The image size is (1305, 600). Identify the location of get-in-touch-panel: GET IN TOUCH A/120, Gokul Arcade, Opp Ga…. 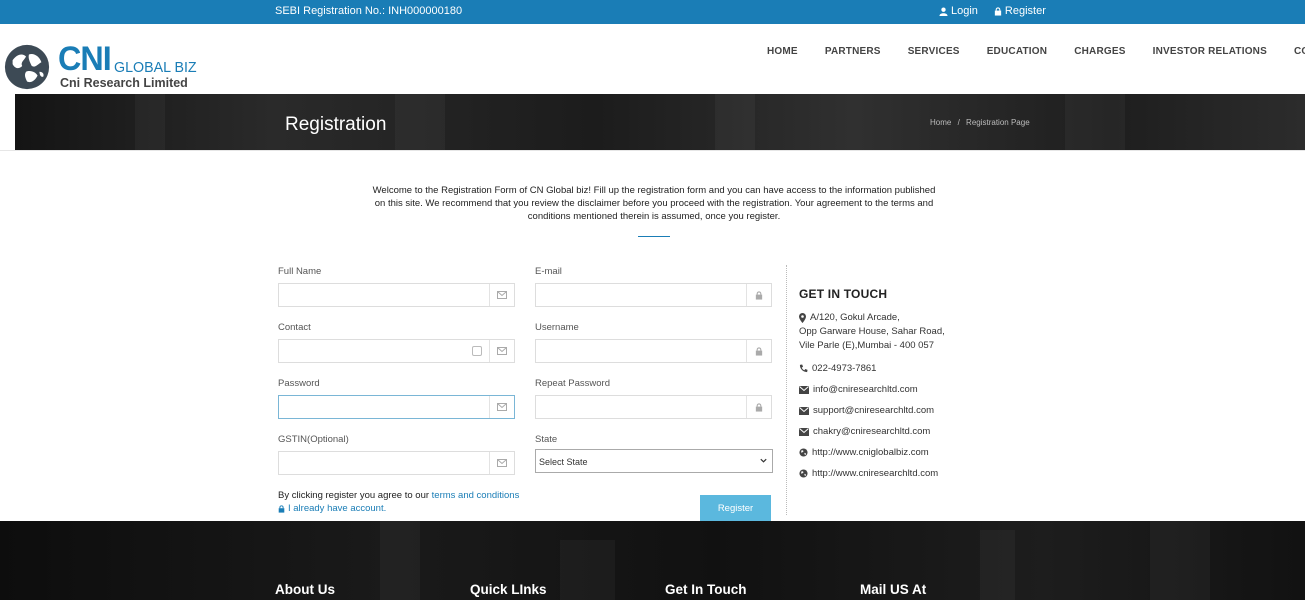
(872, 383).